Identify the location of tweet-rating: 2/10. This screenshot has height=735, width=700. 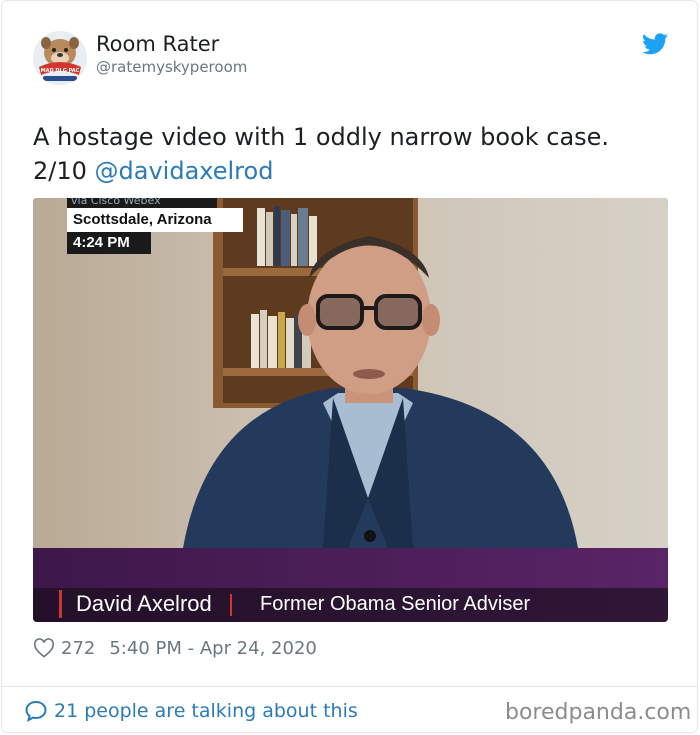
(64, 171).